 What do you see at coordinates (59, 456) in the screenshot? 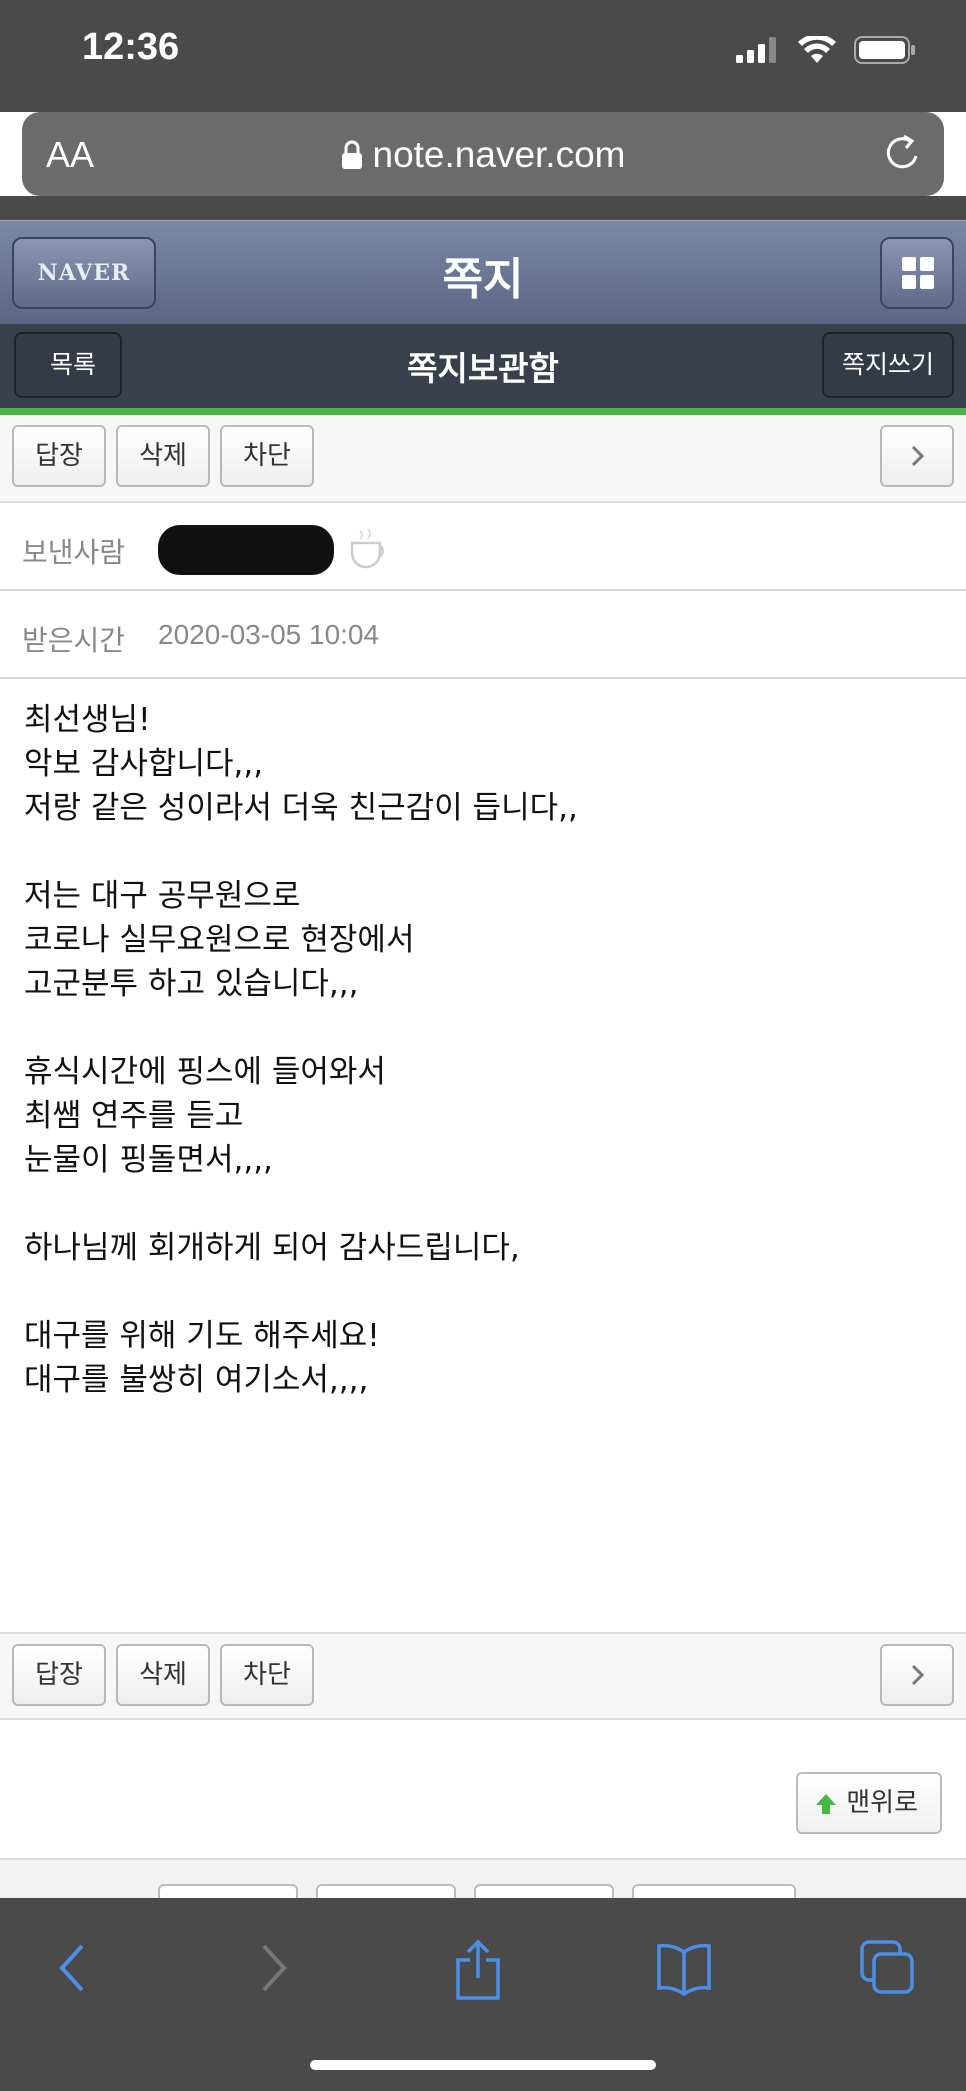
I see `reply-button: 답장` at bounding box center [59, 456].